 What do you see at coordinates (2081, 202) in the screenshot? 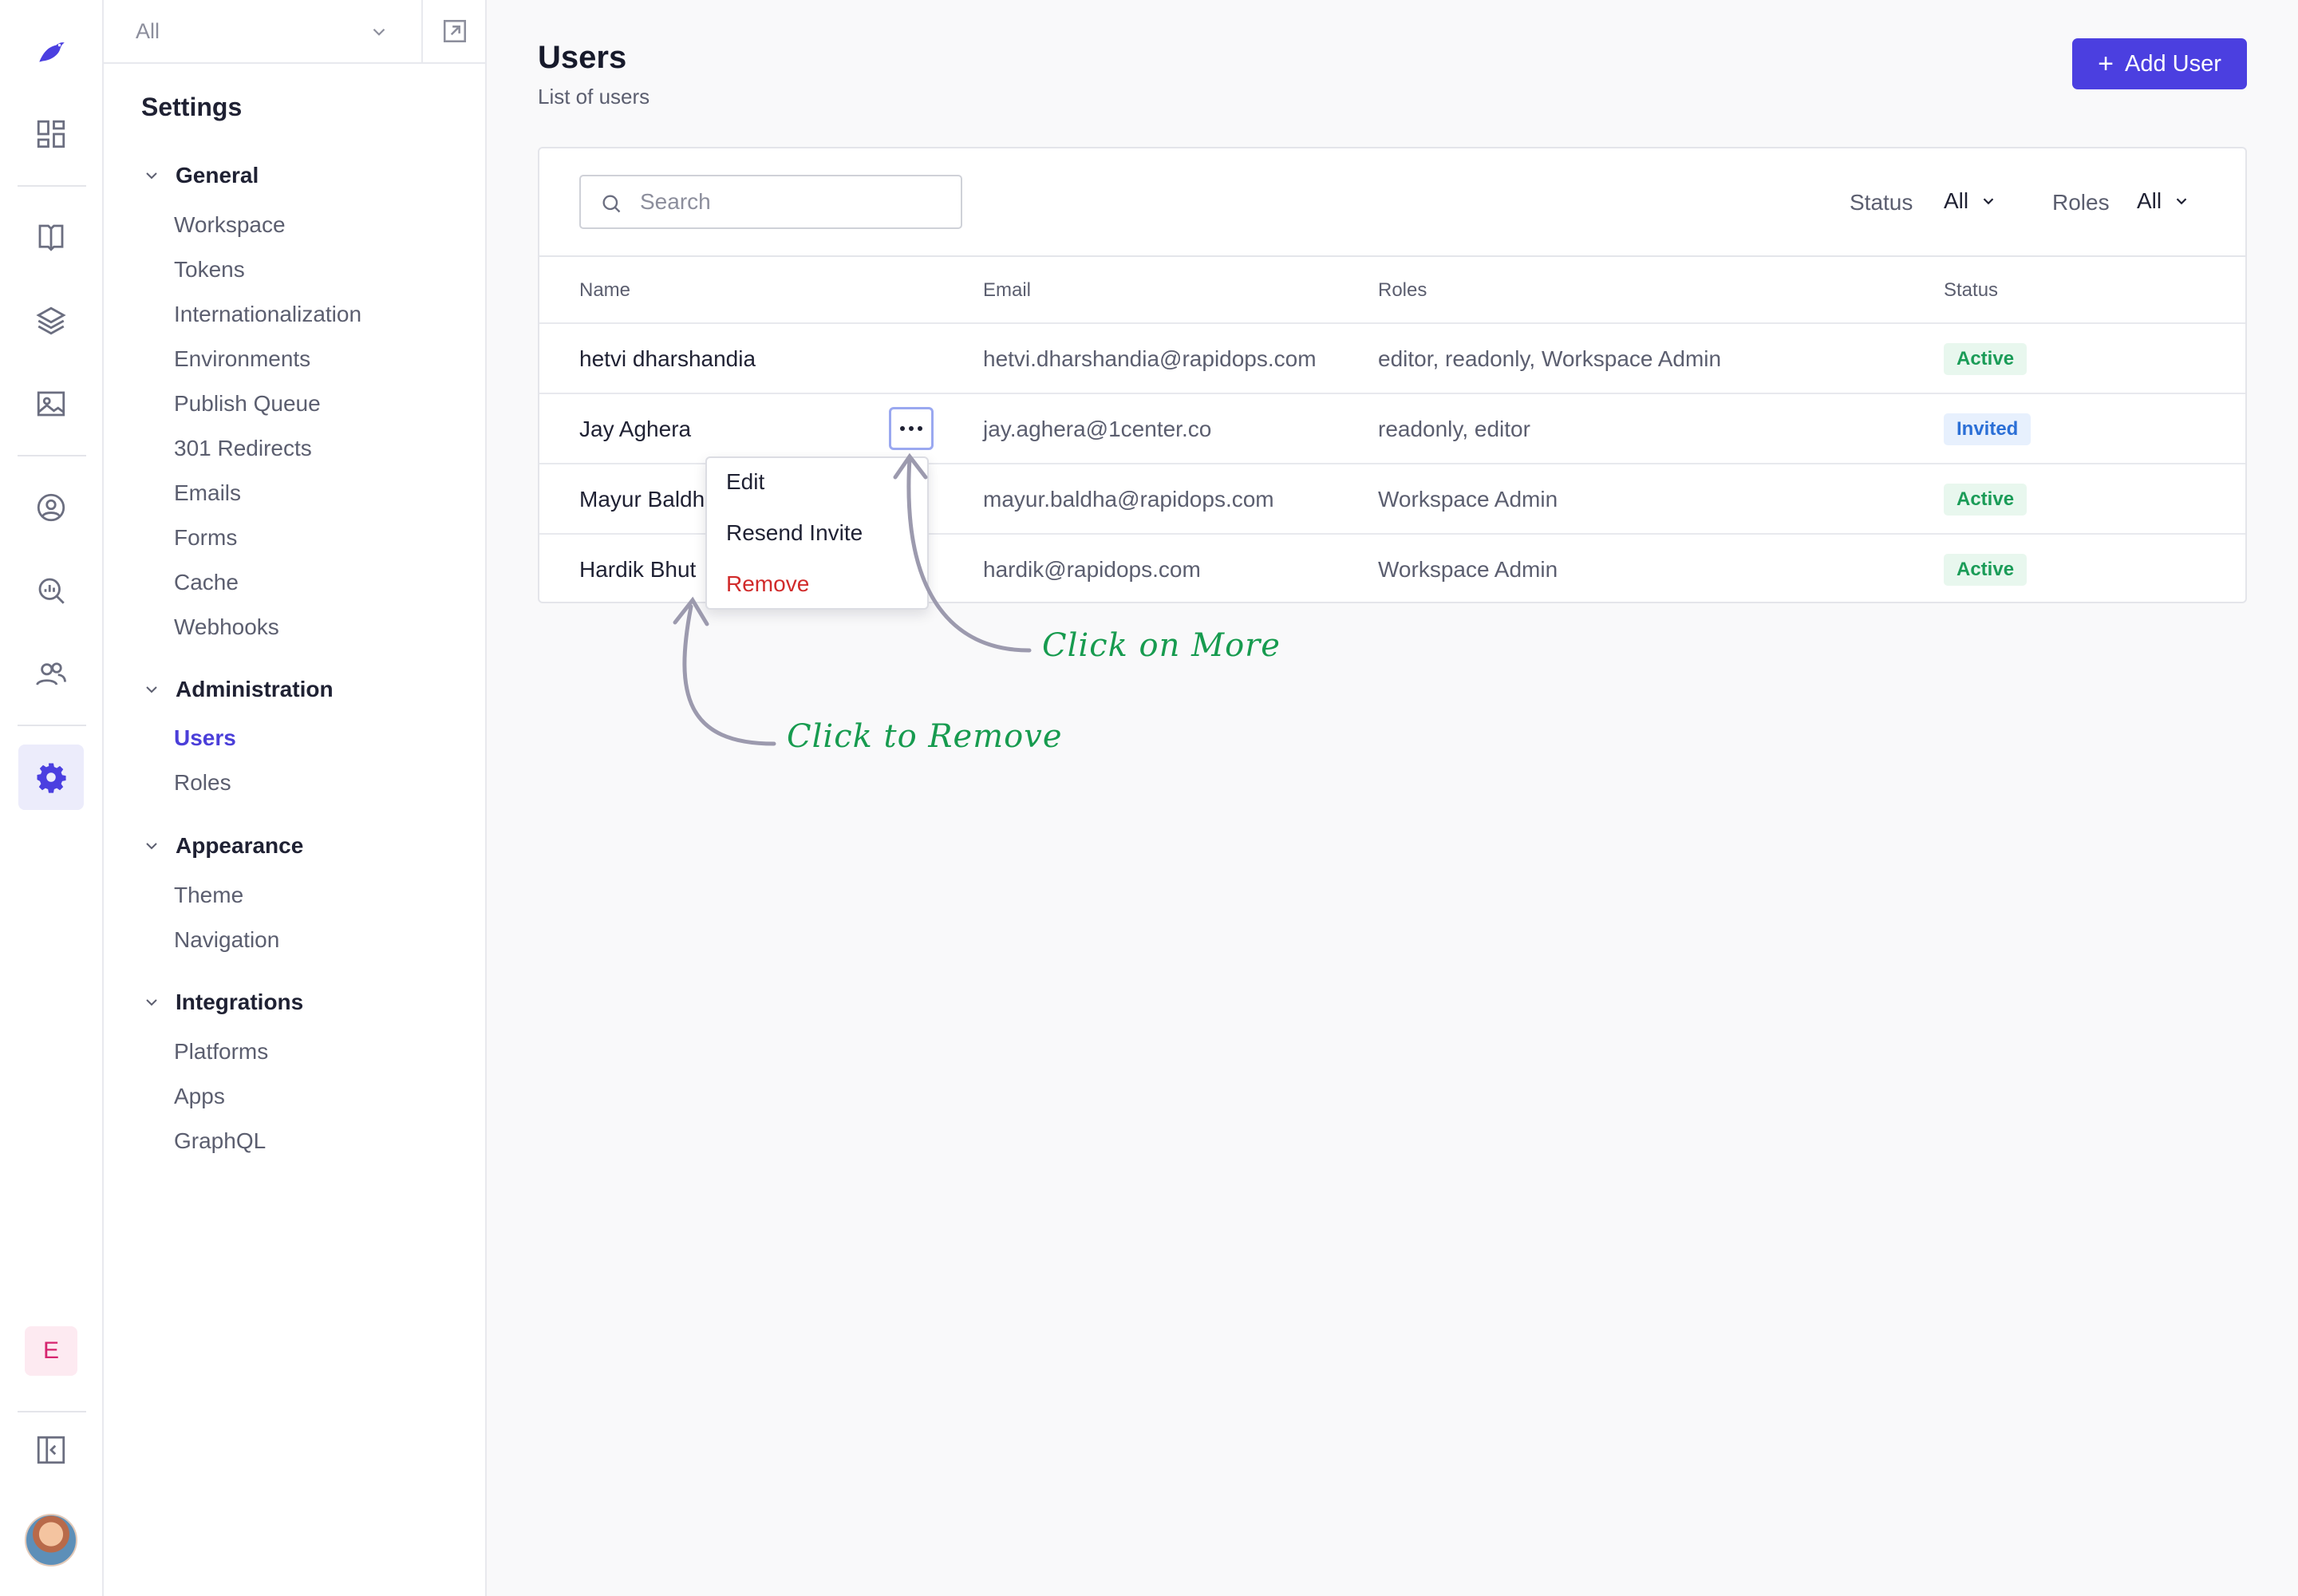
I see `roles-filter-label: Roles` at bounding box center [2081, 202].